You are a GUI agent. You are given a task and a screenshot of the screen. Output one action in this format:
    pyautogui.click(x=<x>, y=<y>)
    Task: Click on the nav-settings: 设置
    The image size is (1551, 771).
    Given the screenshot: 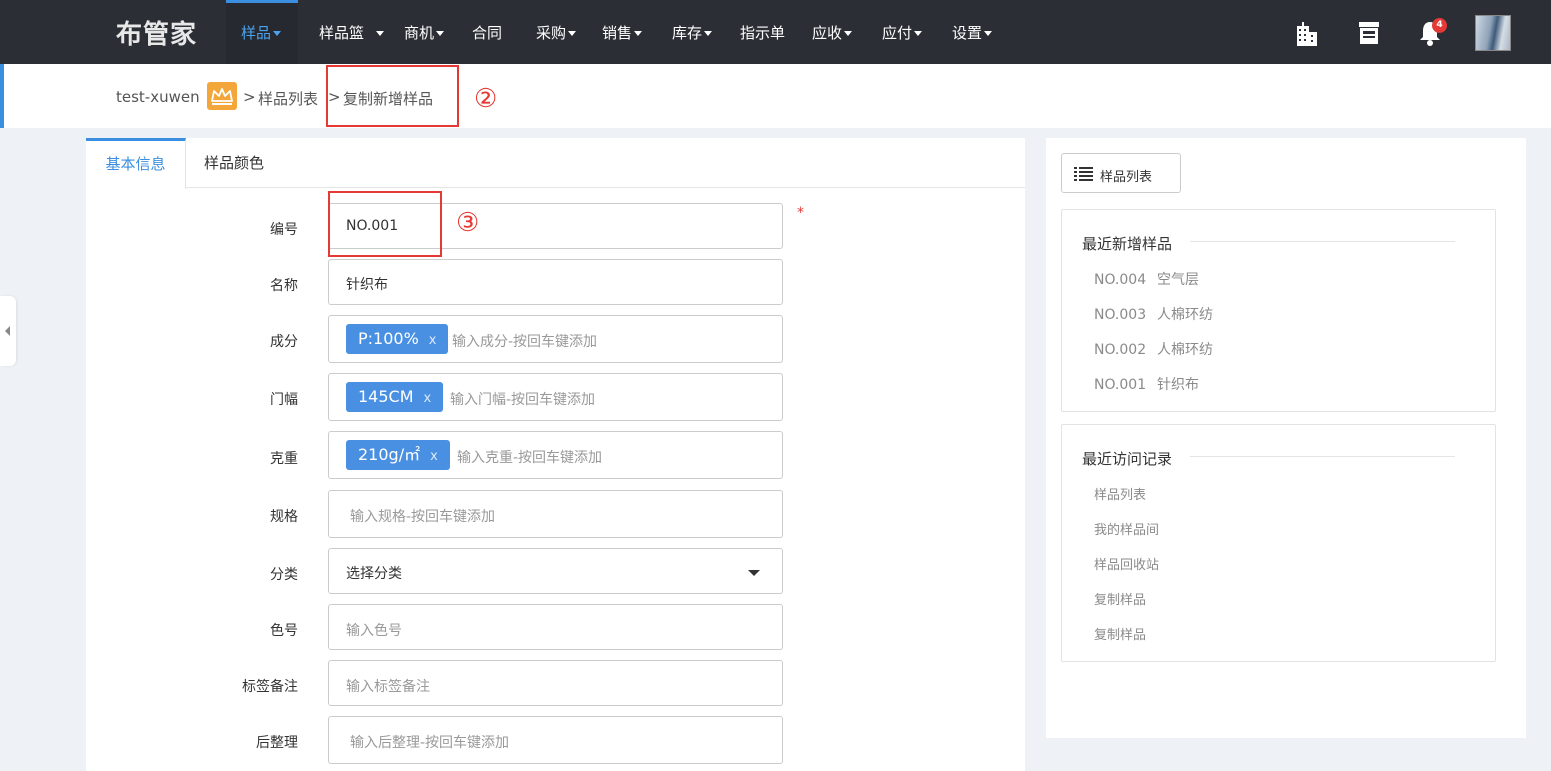 What is the action you would take?
    pyautogui.click(x=987, y=32)
    